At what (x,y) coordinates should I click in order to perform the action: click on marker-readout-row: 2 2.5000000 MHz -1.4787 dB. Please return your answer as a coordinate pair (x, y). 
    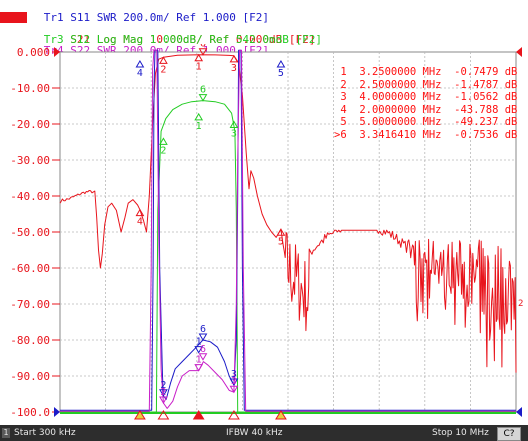
    Looking at the image, I should click on (425, 85).